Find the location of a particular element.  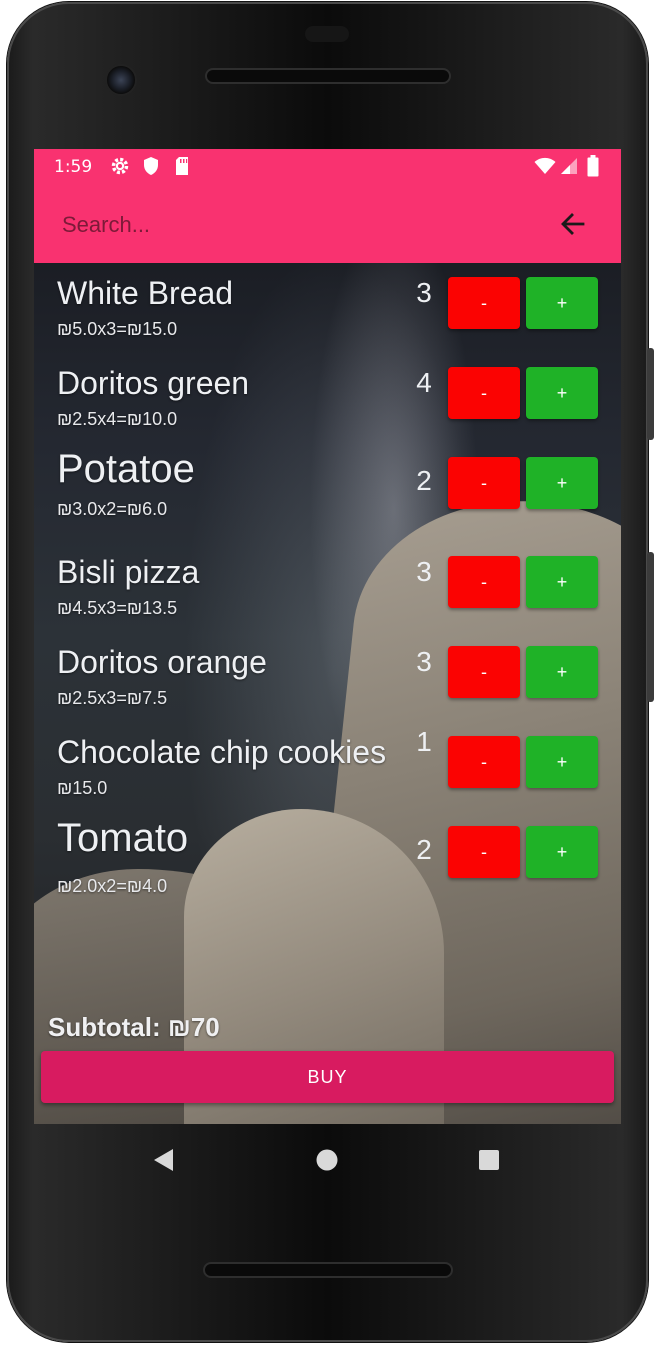

item-price-calc: ₪5.0x3=₪15.0 is located at coordinates (117, 329).